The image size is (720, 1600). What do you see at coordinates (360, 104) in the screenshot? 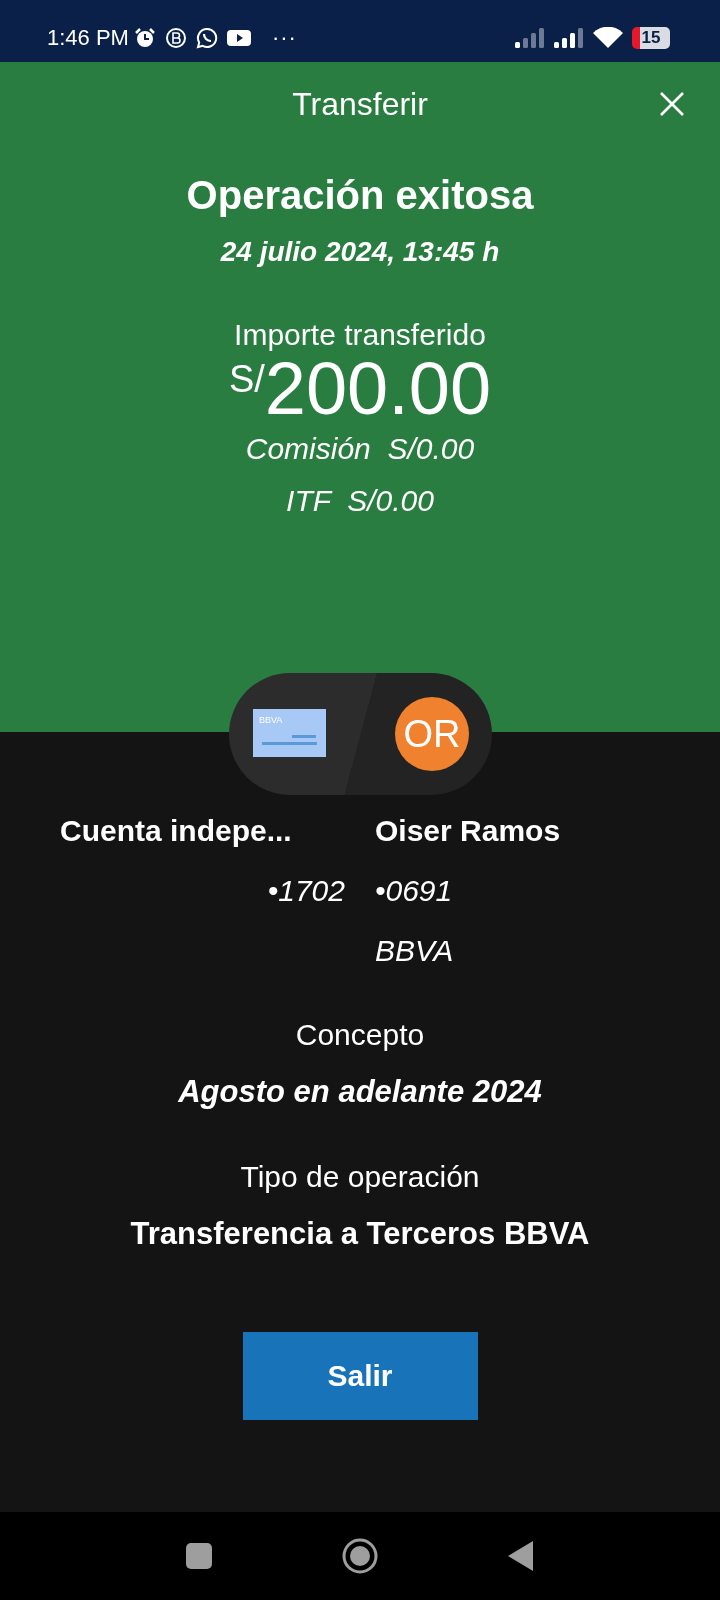
I see `screen-title: Transferir` at bounding box center [360, 104].